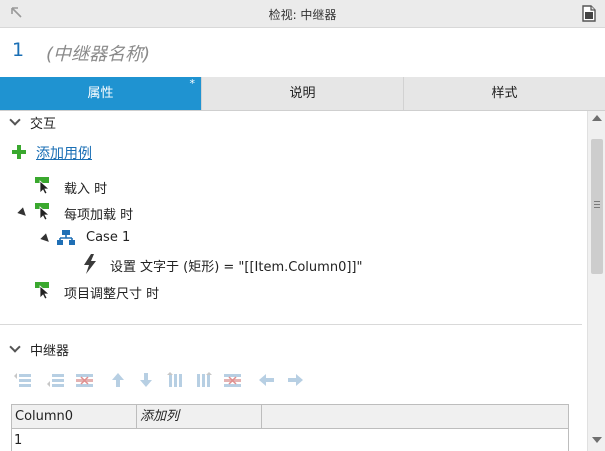 Image resolution: width=605 pixels, height=451 pixels. What do you see at coordinates (118, 380) in the screenshot?
I see `move-up-icon` at bounding box center [118, 380].